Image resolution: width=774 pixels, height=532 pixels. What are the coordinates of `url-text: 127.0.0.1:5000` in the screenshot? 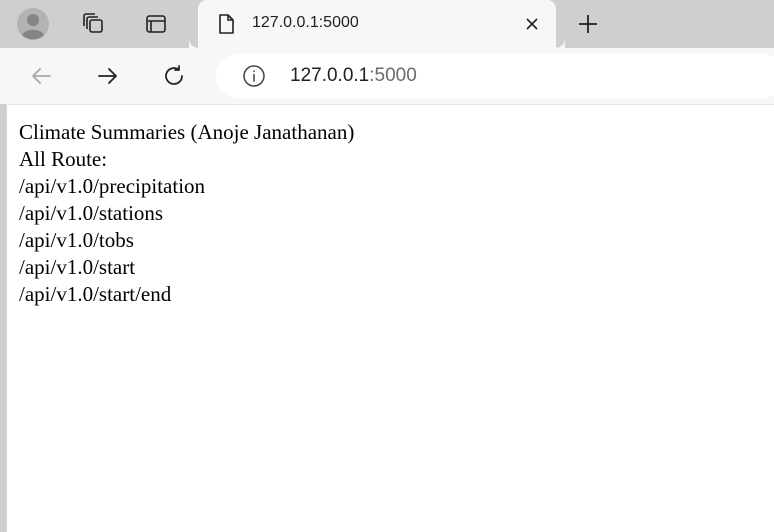 It's located at (353, 76).